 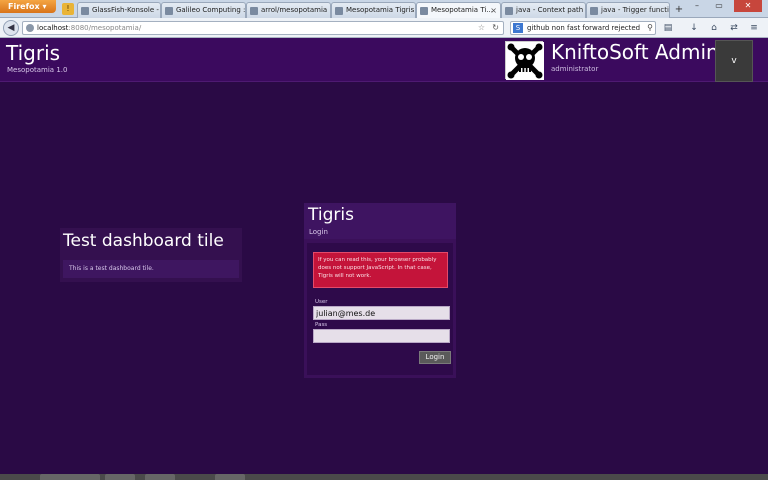 I want to click on glassfish-favicon-icon, so click(x=85, y=11).